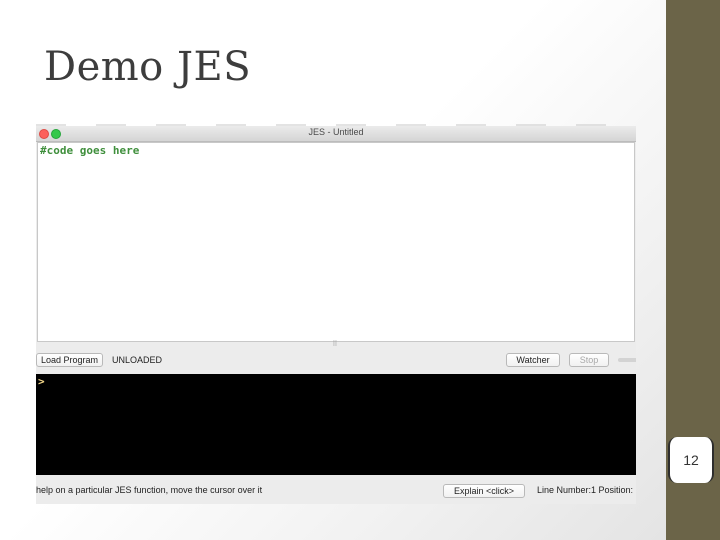  Describe the element at coordinates (589, 360) in the screenshot. I see `stop-button: Stop` at that location.